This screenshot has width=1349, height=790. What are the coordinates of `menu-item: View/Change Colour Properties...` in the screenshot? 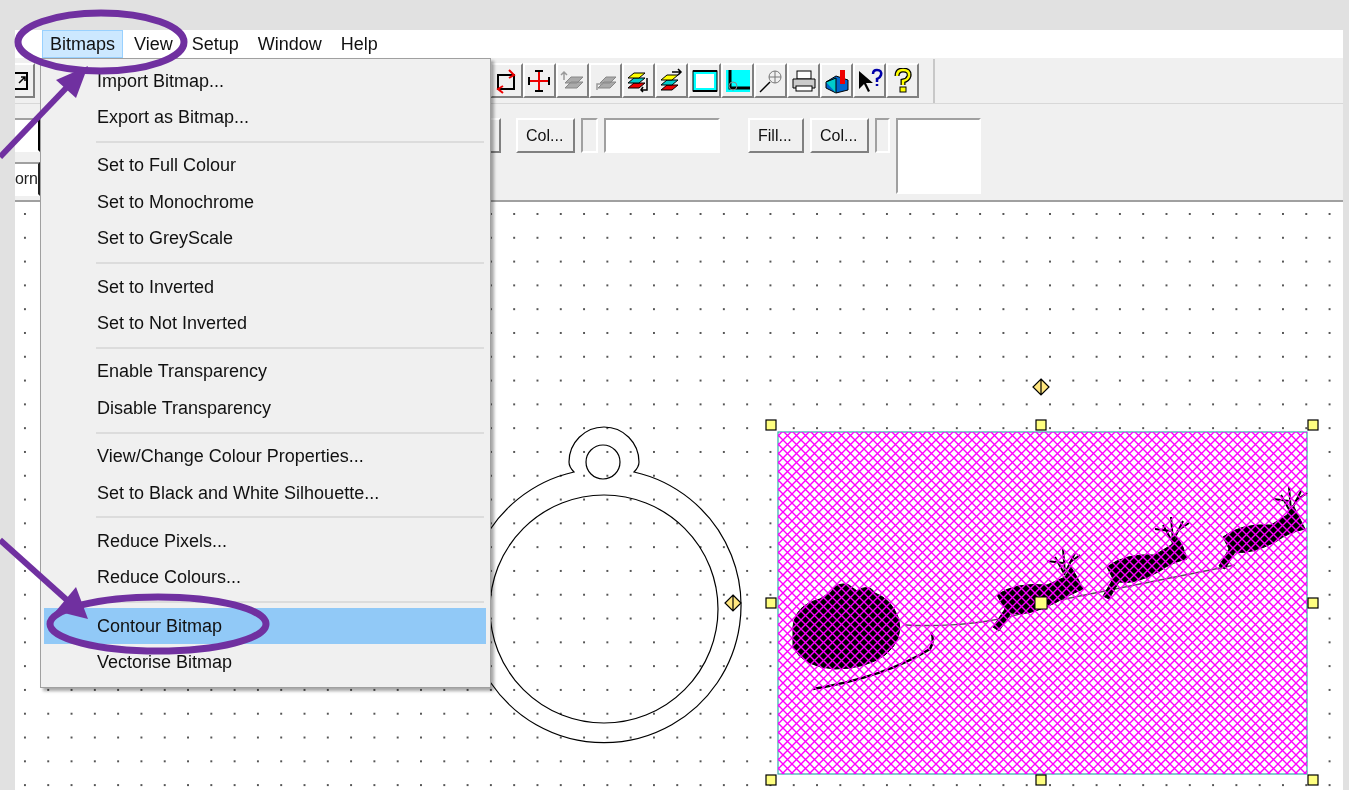 It's located at (265, 456).